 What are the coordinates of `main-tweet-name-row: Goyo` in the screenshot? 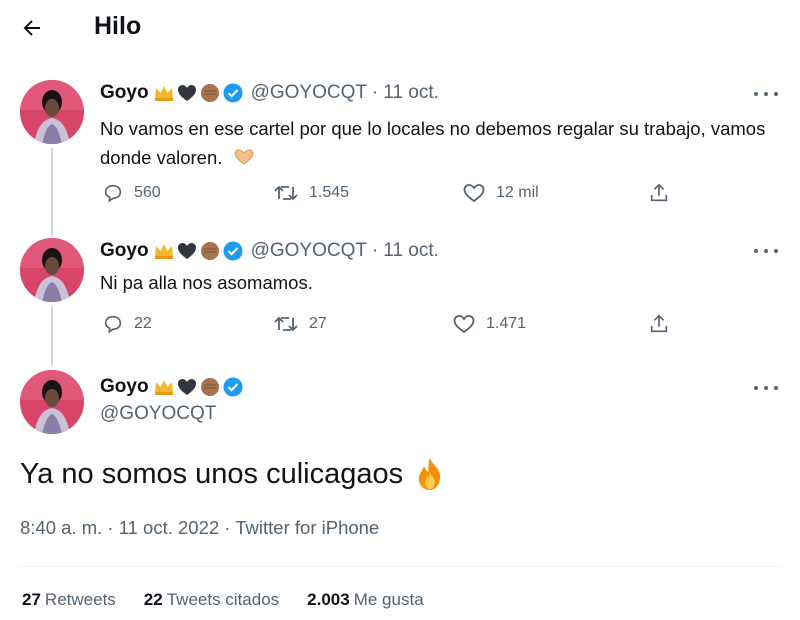 It's located at (172, 387).